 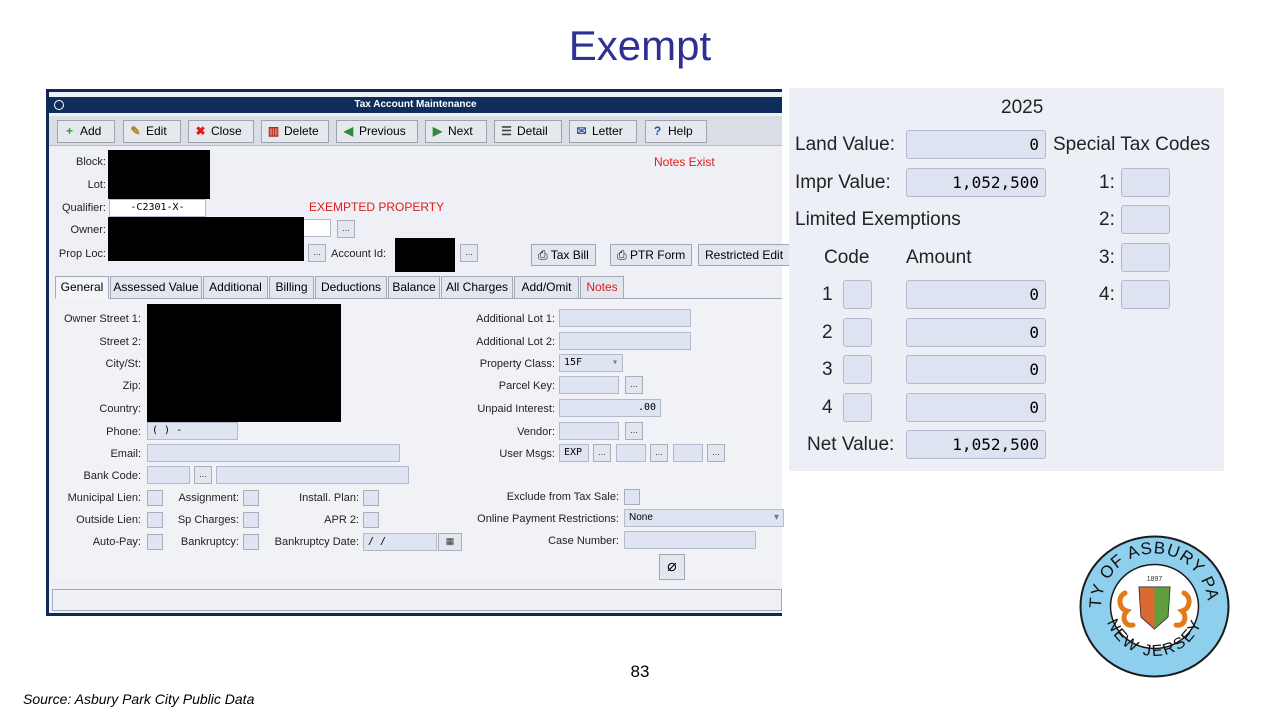 I want to click on previous-button: ◀ Previous, so click(x=377, y=131).